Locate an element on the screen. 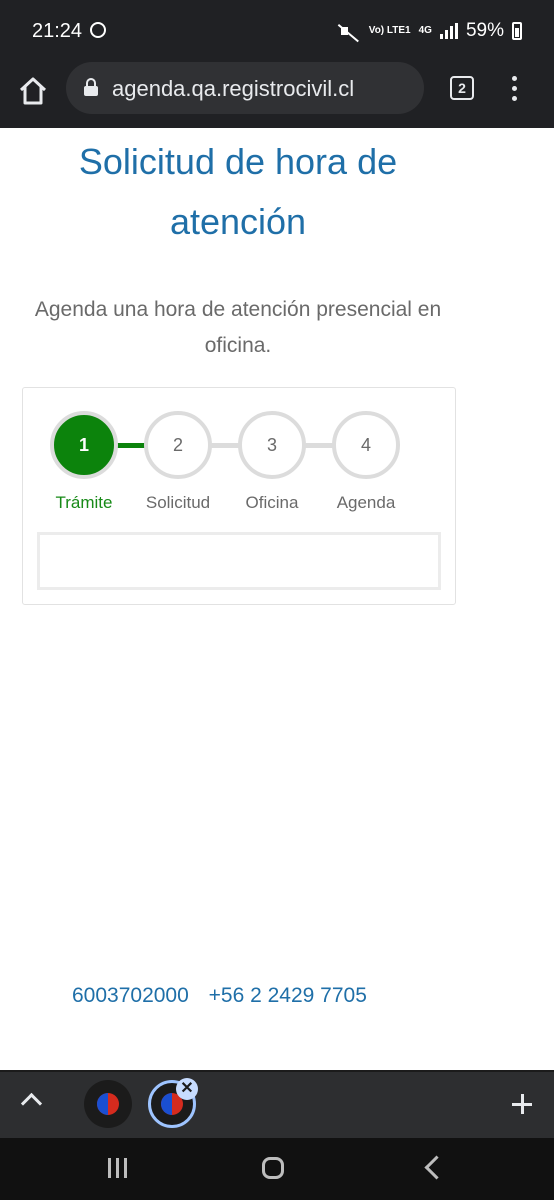  system-nav-bar is located at coordinates (277, 1169).